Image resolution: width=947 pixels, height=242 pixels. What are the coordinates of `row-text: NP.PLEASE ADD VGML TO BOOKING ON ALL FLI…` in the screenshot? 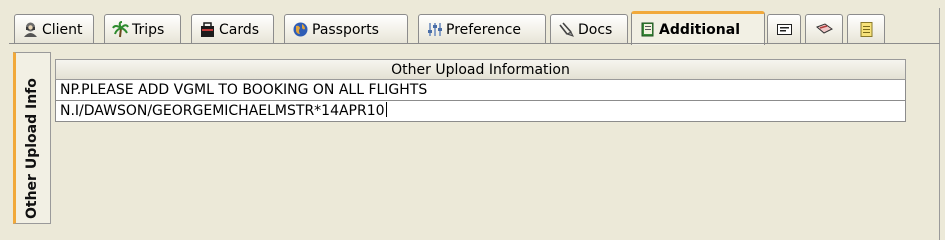 It's located at (244, 90).